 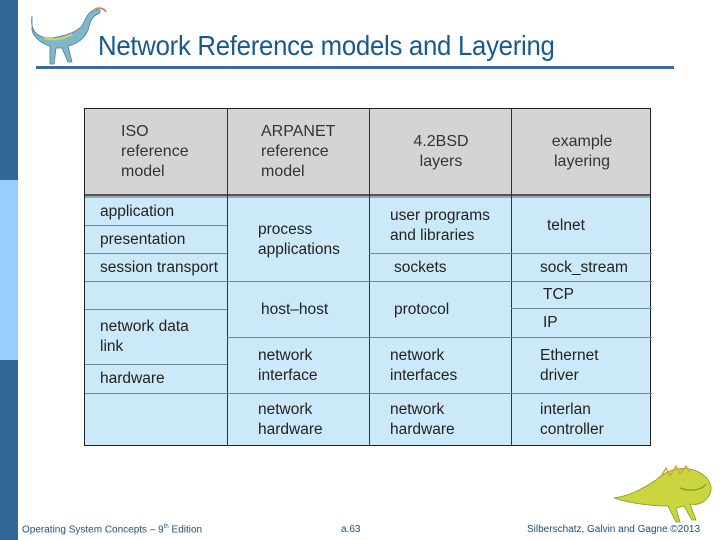 I want to click on header-arpanet-line2: reference, so click(x=295, y=151).